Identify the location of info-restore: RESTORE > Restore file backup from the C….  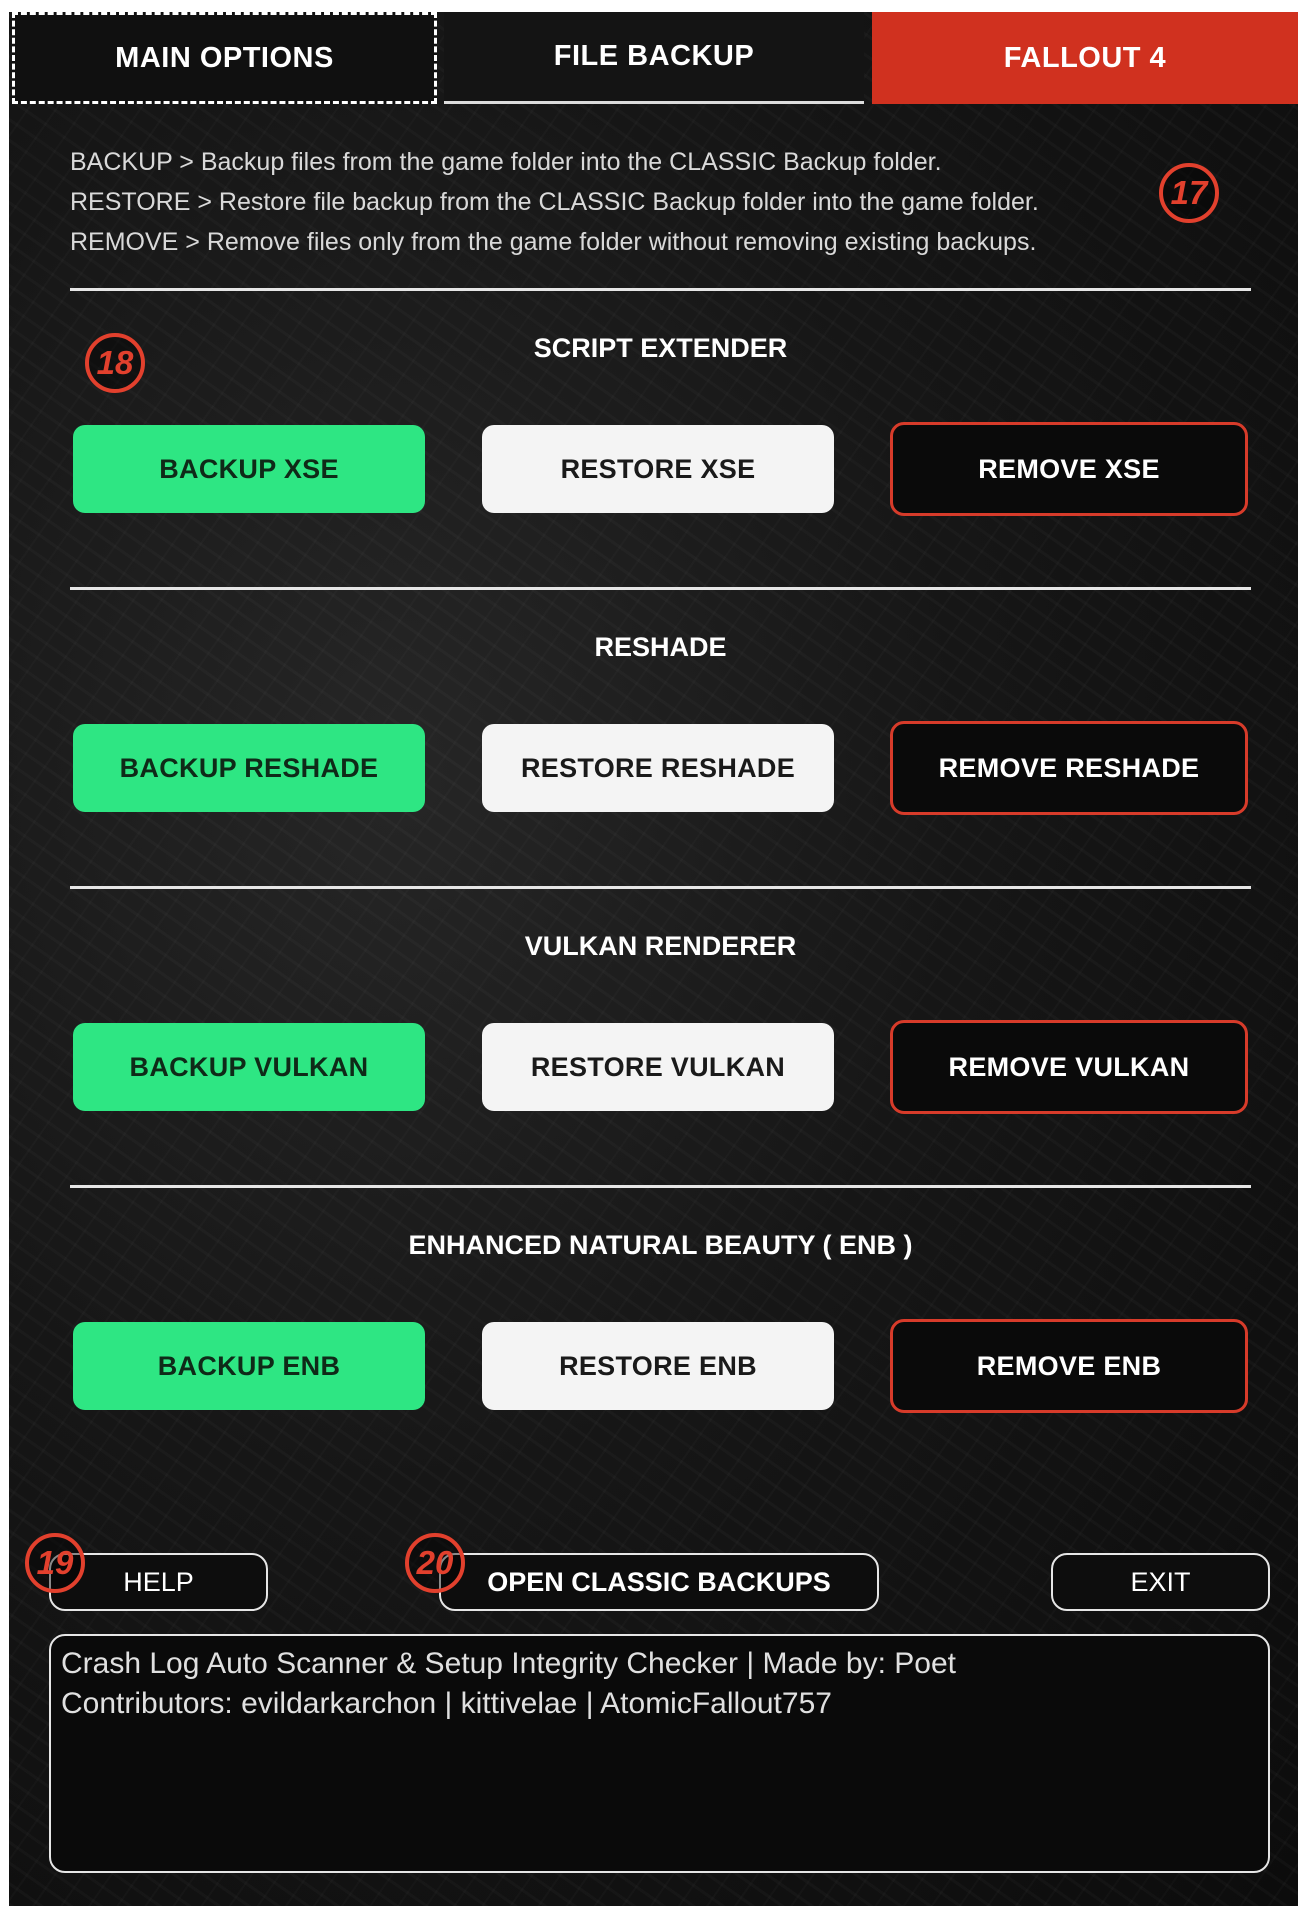
(554, 202).